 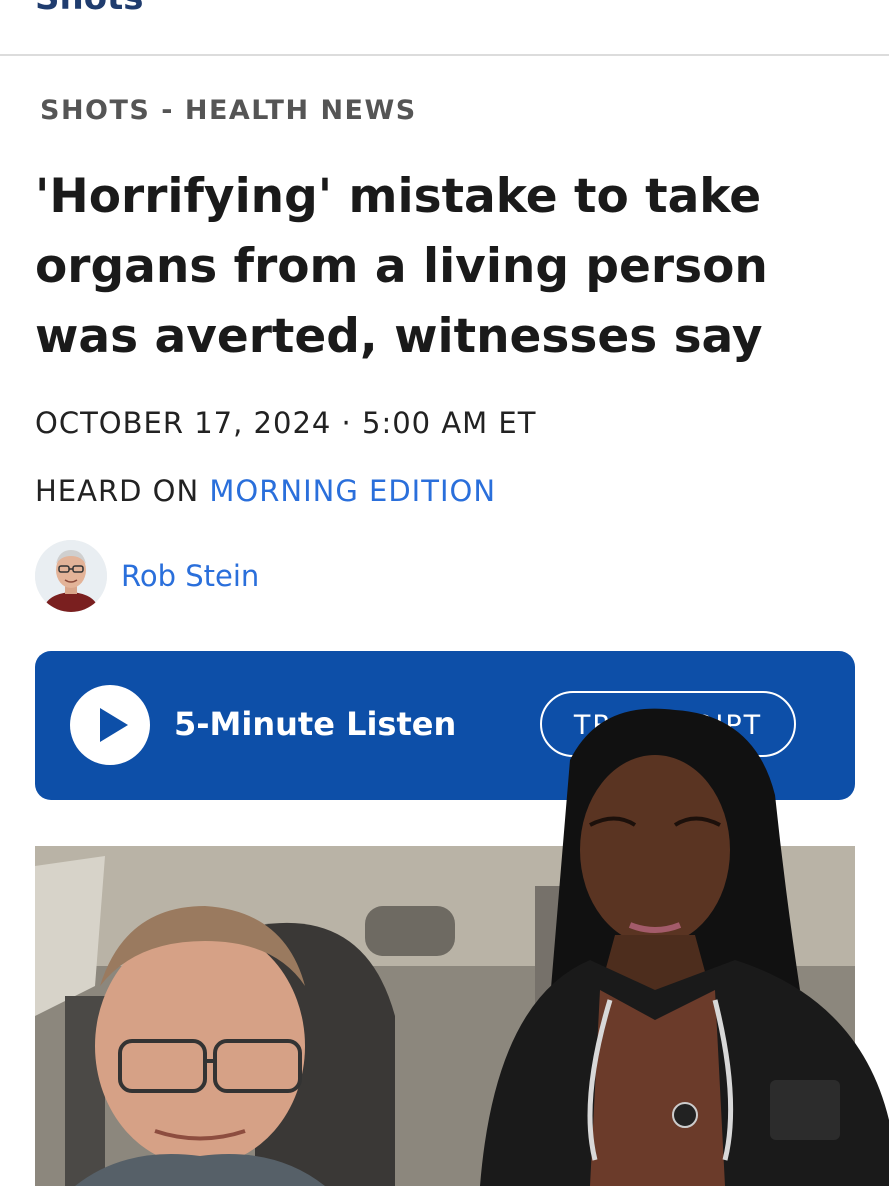 I want to click on listen-duration-label: 5-Minute Listen, so click(x=315, y=724).